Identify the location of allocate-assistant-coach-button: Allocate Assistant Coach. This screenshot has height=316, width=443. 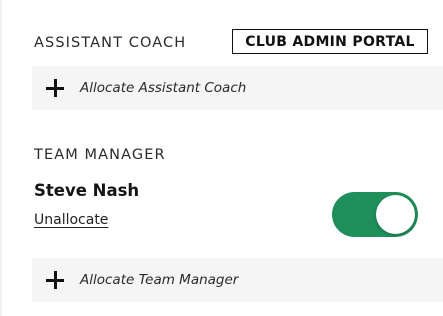
(237, 88).